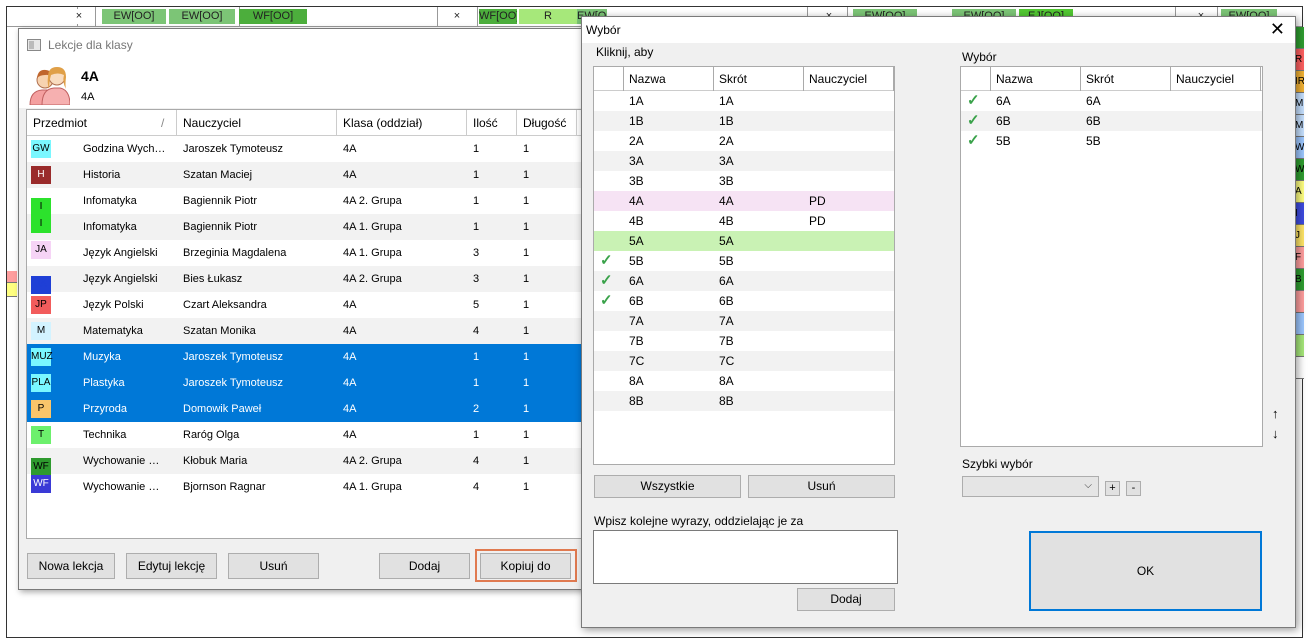  I want to click on lesson-subject: Plastyka, so click(104, 383).